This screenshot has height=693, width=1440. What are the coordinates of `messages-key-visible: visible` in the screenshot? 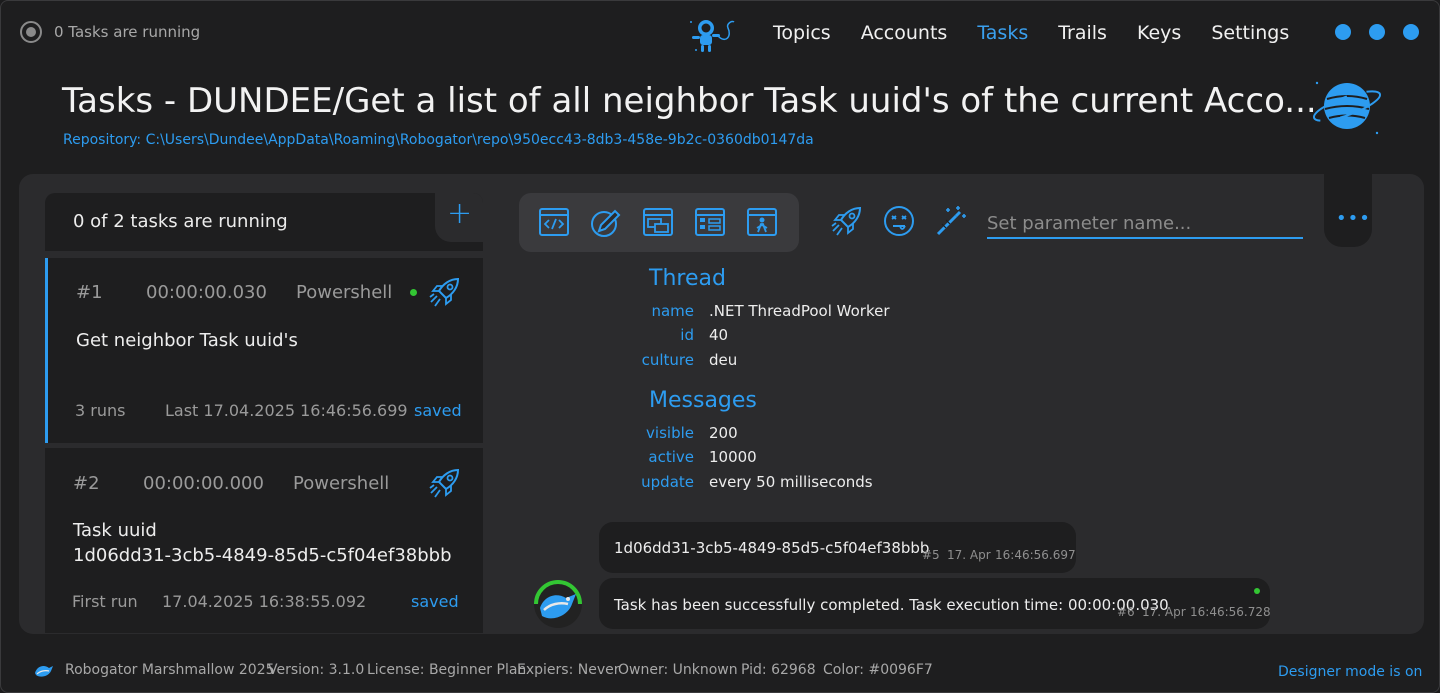 It's located at (670, 433).